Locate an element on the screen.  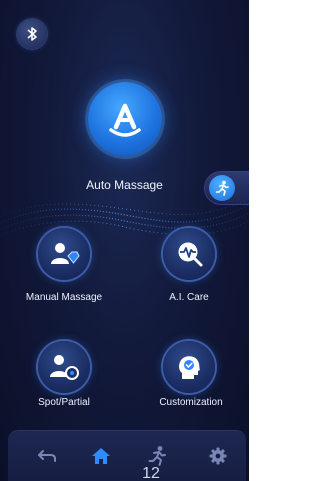
page-indicator: 12 is located at coordinates (151, 473).